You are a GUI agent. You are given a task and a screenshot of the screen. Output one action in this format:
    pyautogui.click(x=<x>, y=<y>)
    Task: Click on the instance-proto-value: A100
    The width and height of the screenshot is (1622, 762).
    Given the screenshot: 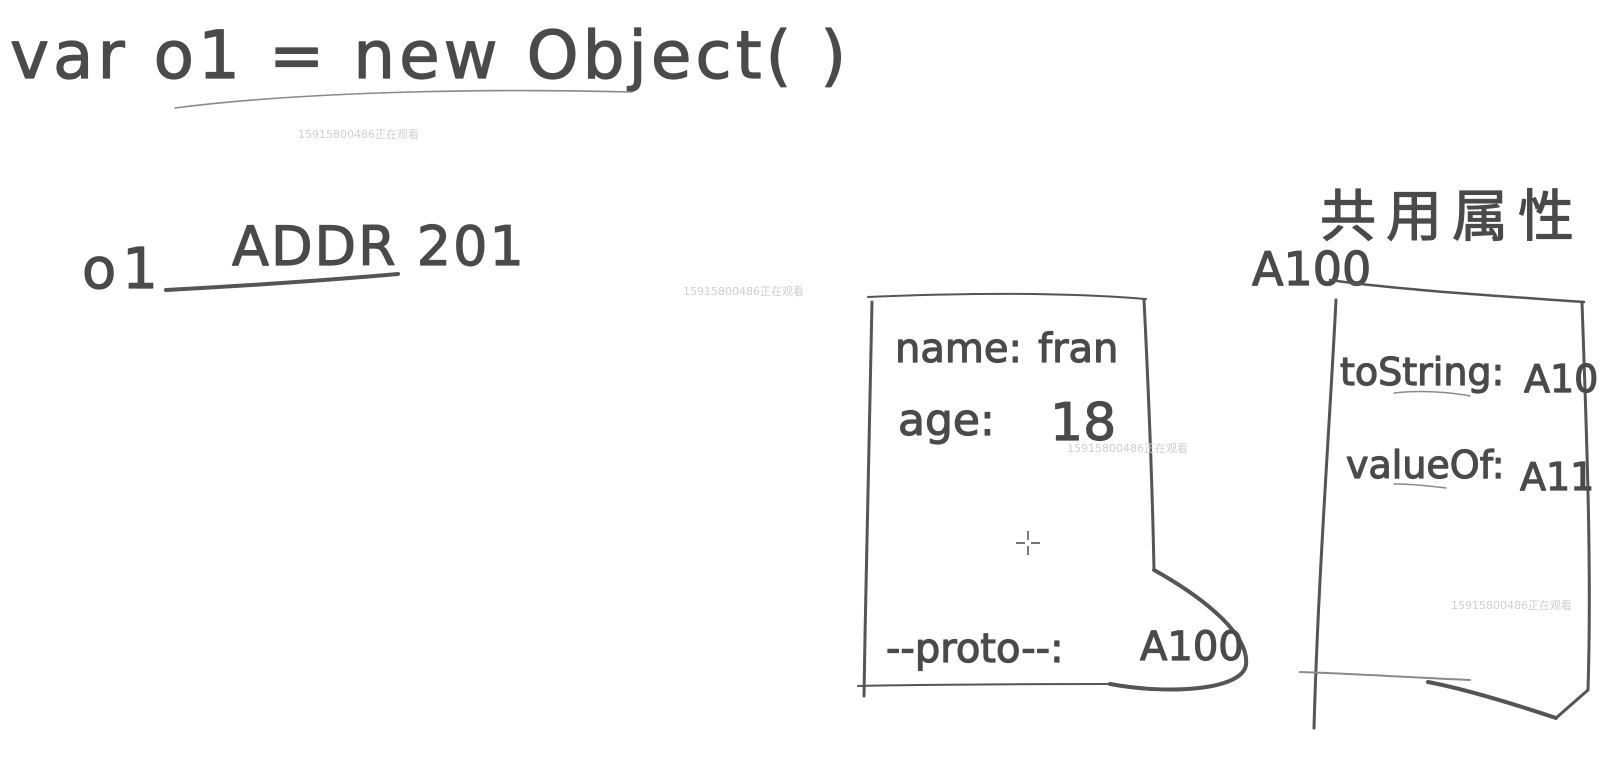 What is the action you would take?
    pyautogui.click(x=1192, y=647)
    